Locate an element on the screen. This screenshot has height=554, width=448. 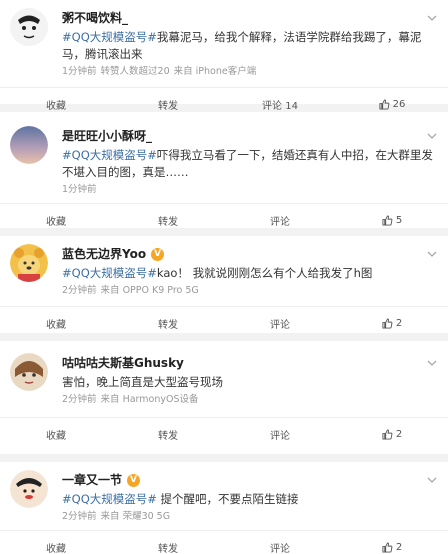
post-content: #QQ大规模盗号#kao！ 我就说刚刚怎么有个人给我发了h图 is located at coordinates (250, 273).